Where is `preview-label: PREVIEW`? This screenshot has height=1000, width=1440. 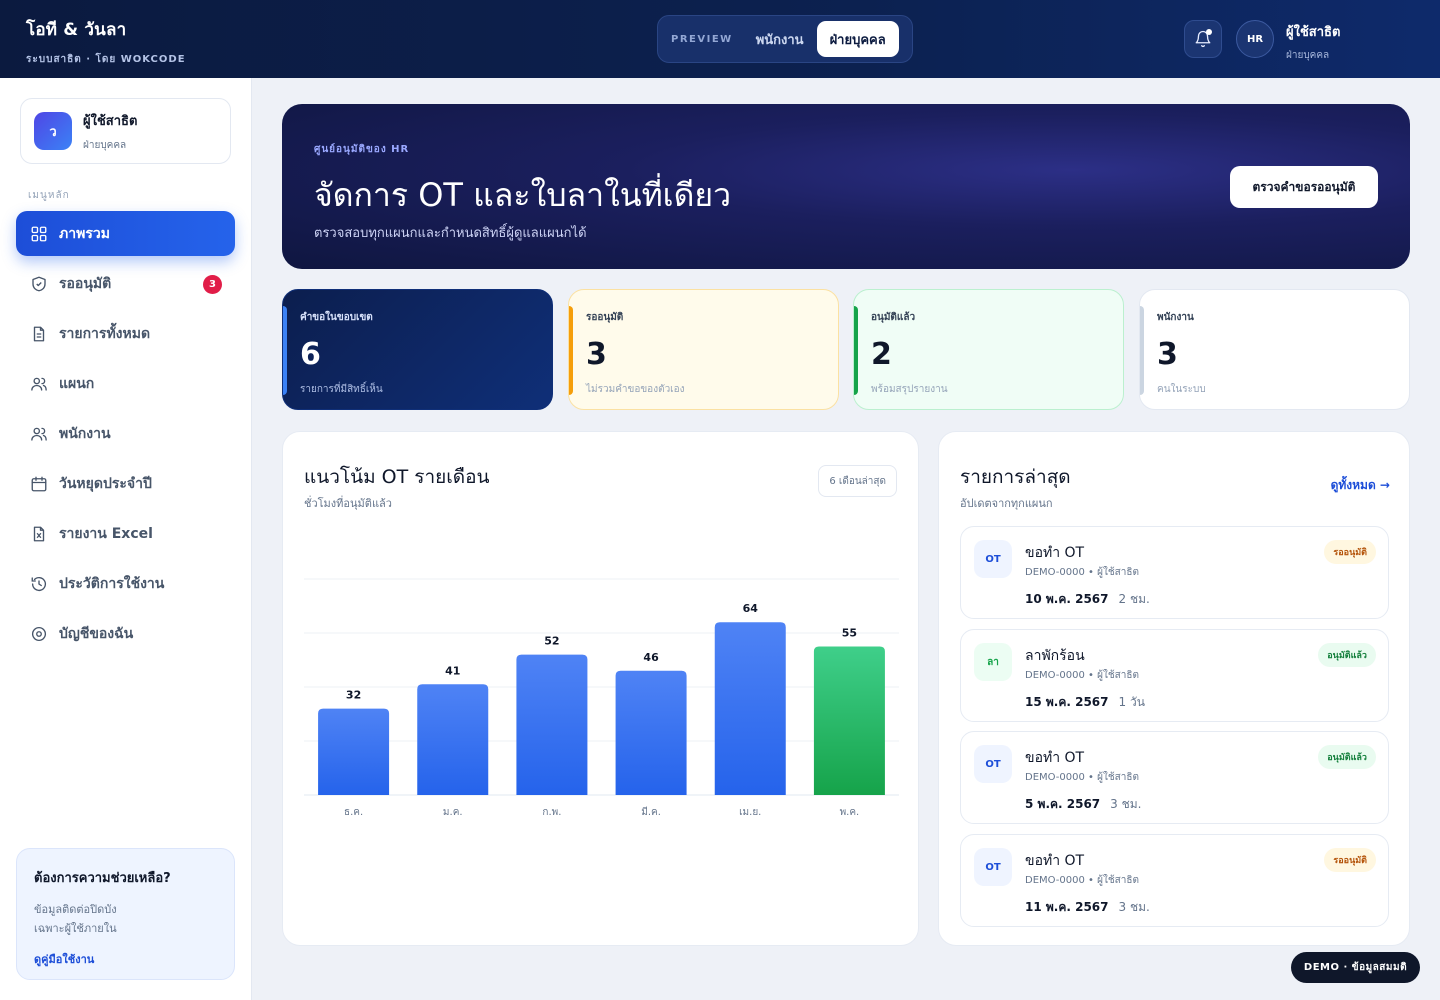
preview-label: PREVIEW is located at coordinates (702, 39).